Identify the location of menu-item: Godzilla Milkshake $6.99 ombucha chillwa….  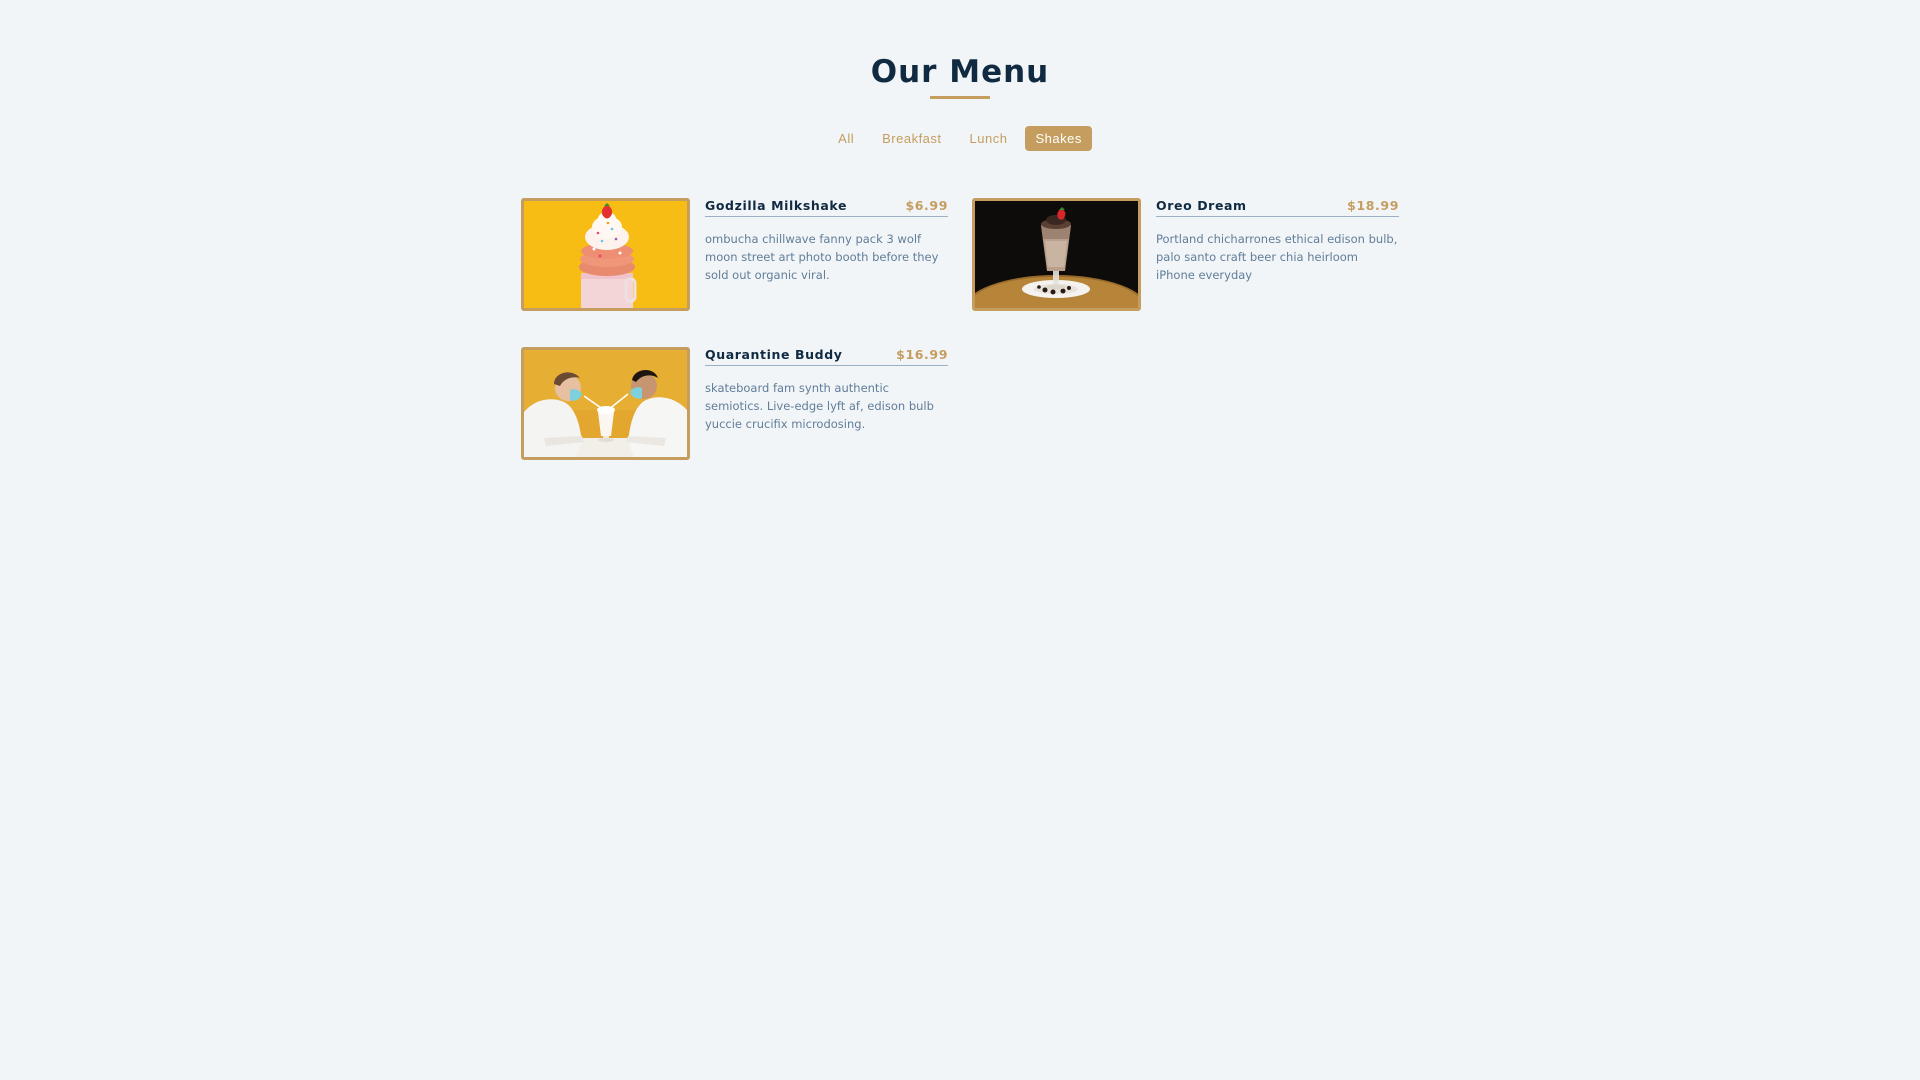
(736, 254).